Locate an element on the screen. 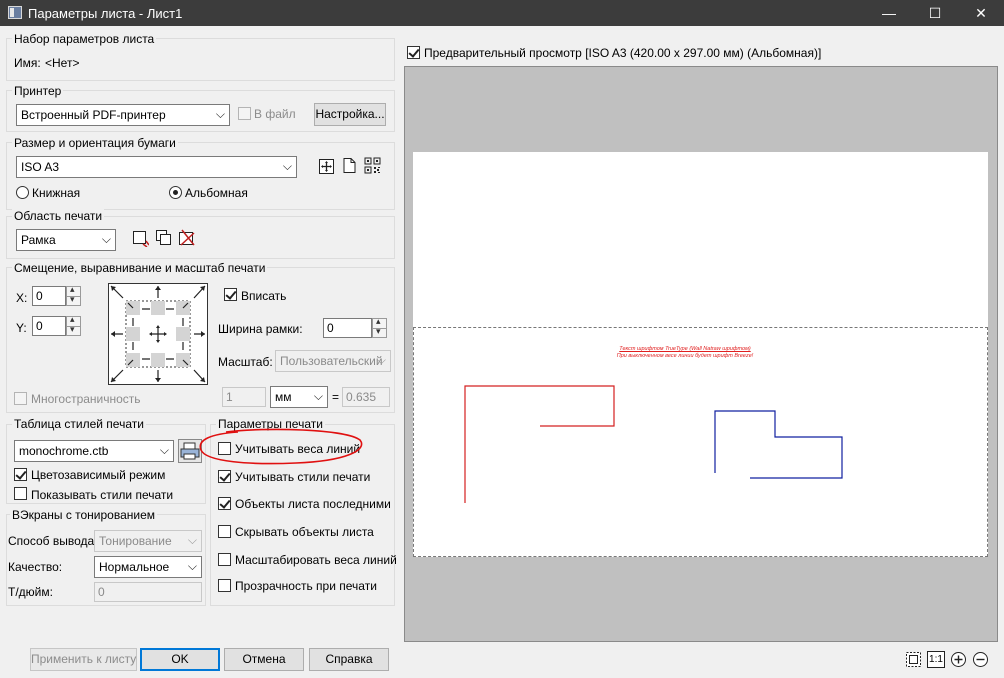  red-polyline is located at coordinates (539, 444).